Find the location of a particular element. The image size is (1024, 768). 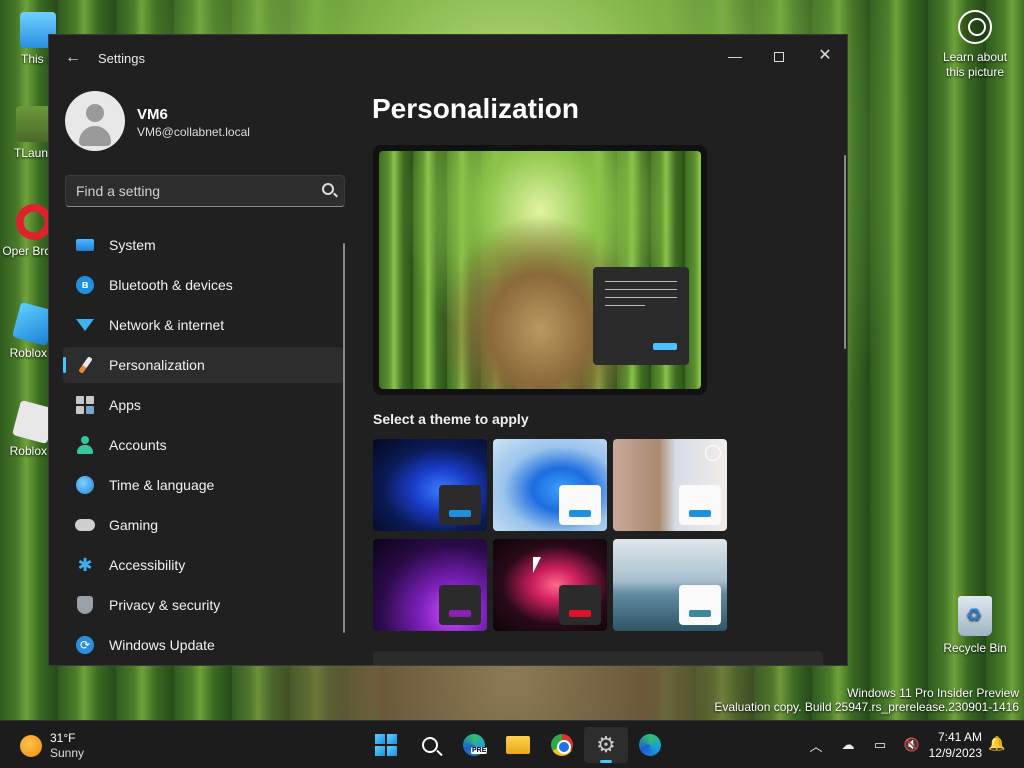

sidebar-scrollbar is located at coordinates (344, 438).